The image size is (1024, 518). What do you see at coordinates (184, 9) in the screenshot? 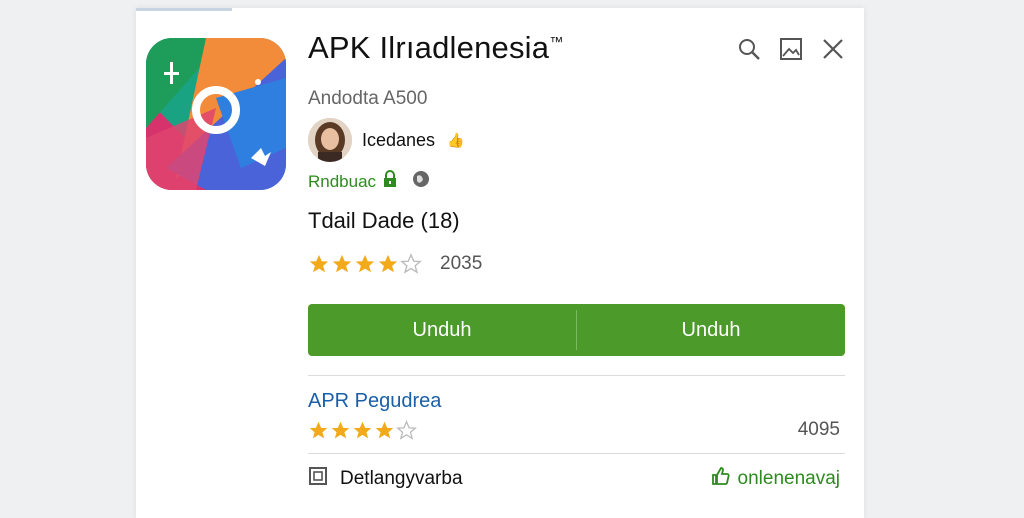
I see `top-accent-bar` at bounding box center [184, 9].